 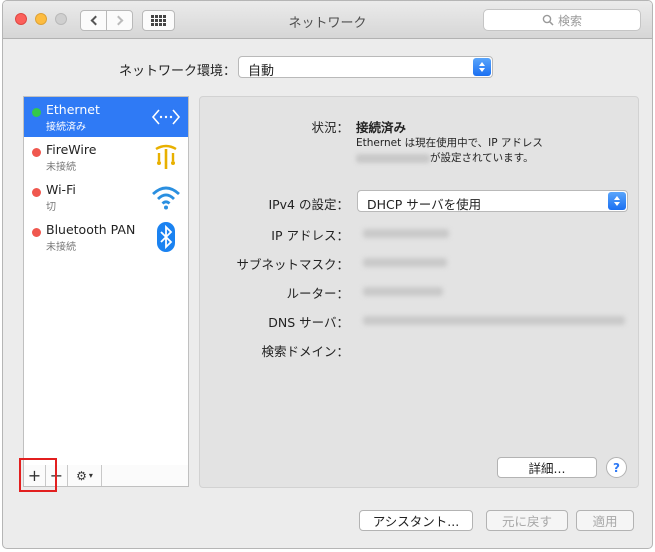 I want to click on dns-server-label: DNS サーバ：, so click(x=308, y=322).